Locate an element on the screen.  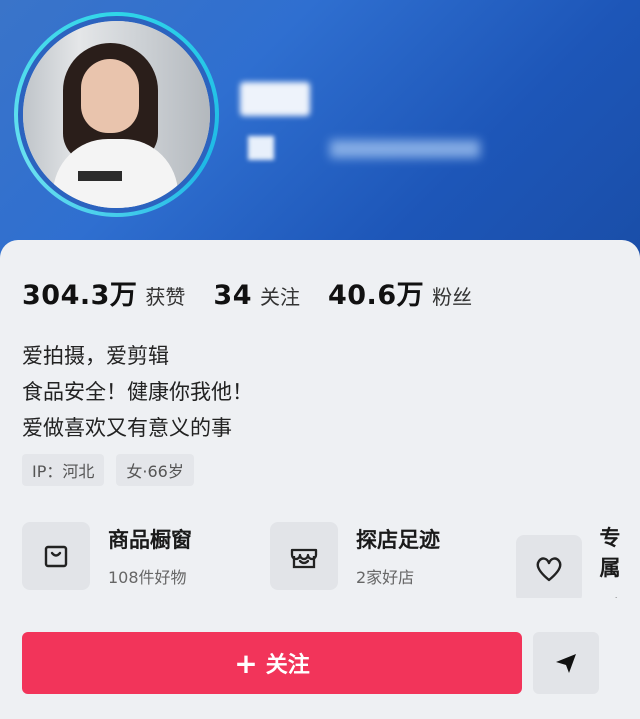
followers-label: 粉丝 is located at coordinates (452, 295).